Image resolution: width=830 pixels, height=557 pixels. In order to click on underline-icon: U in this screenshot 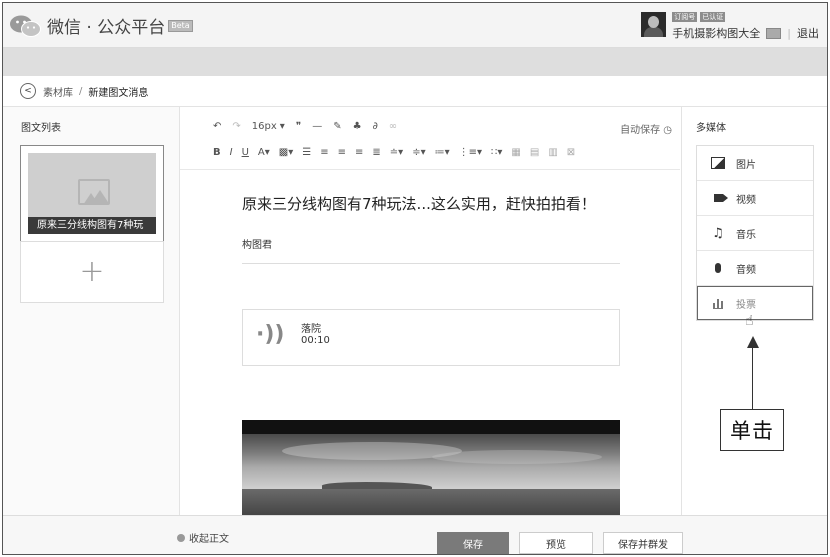, I will do `click(245, 152)`.